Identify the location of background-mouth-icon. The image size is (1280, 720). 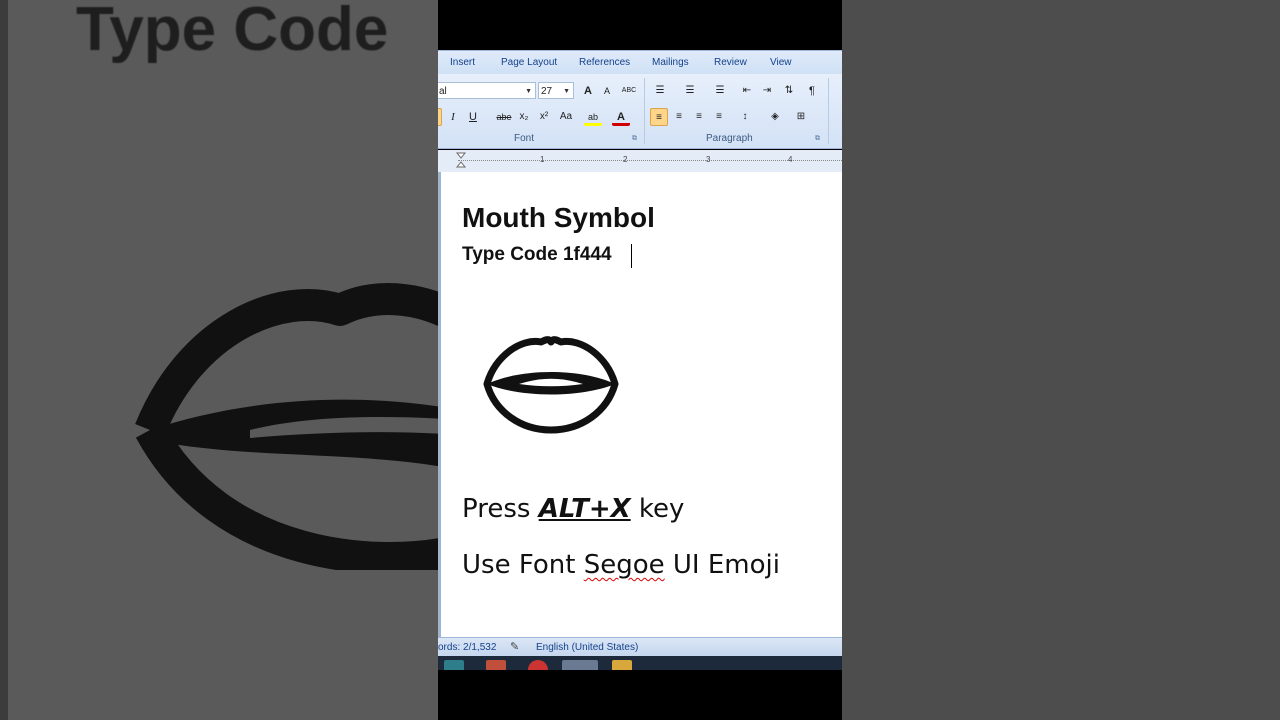
(286, 426).